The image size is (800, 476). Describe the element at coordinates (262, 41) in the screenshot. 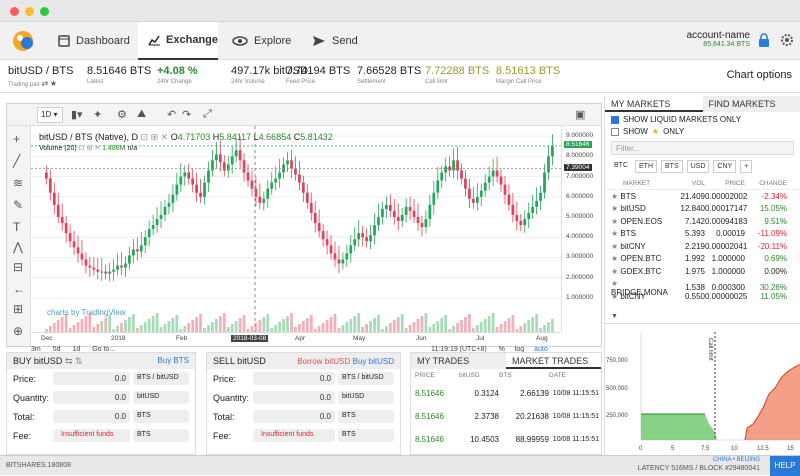

I see `nav-explore: Explore` at that location.